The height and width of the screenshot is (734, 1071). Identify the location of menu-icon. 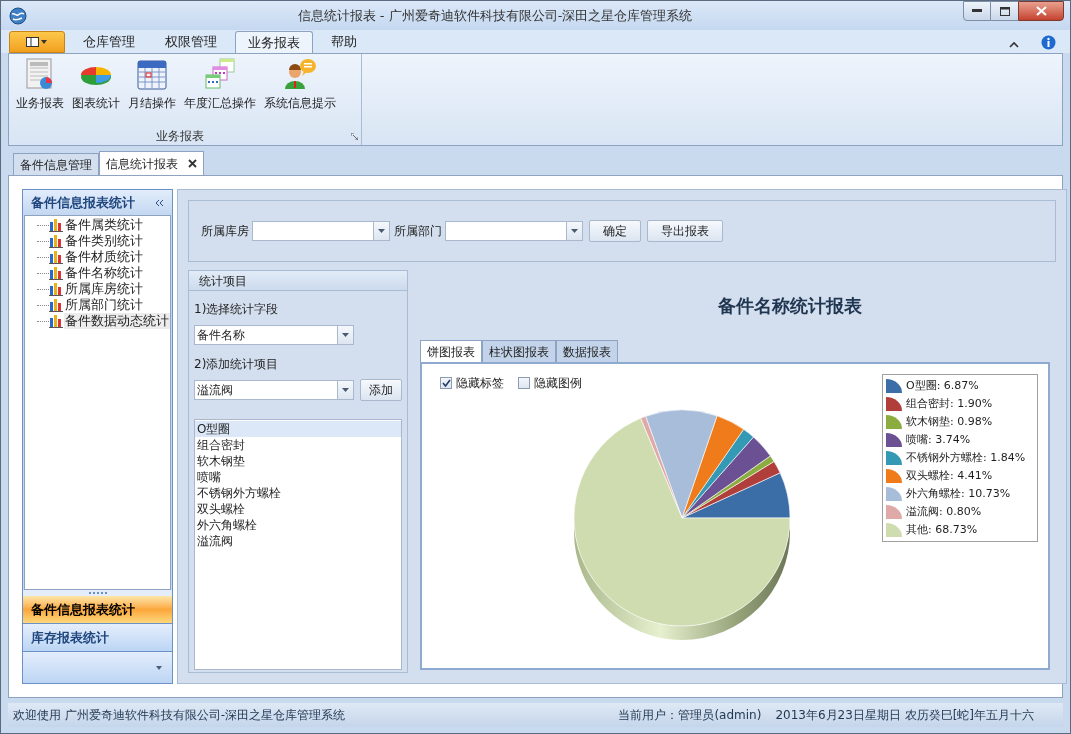
(37, 42).